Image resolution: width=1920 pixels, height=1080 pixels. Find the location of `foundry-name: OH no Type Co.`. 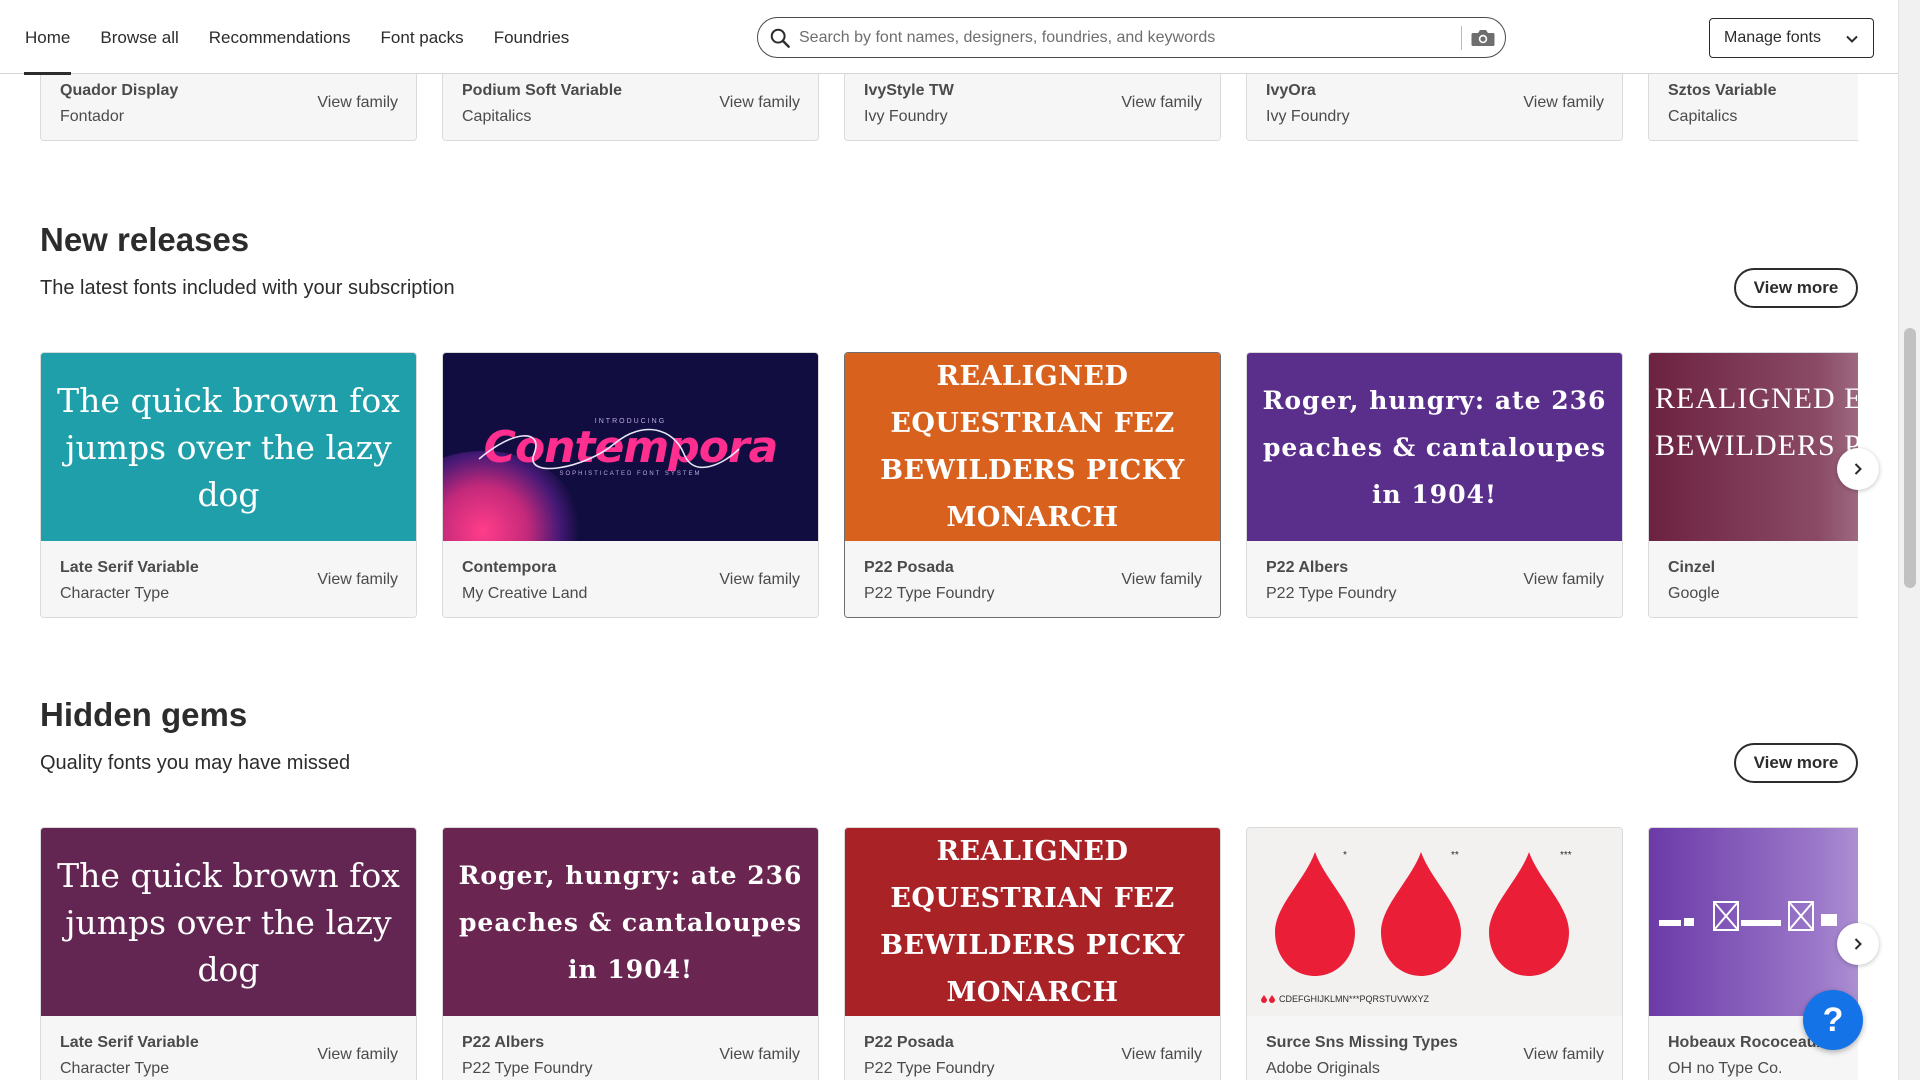

foundry-name: OH no Type Co. is located at coordinates (1725, 1068).